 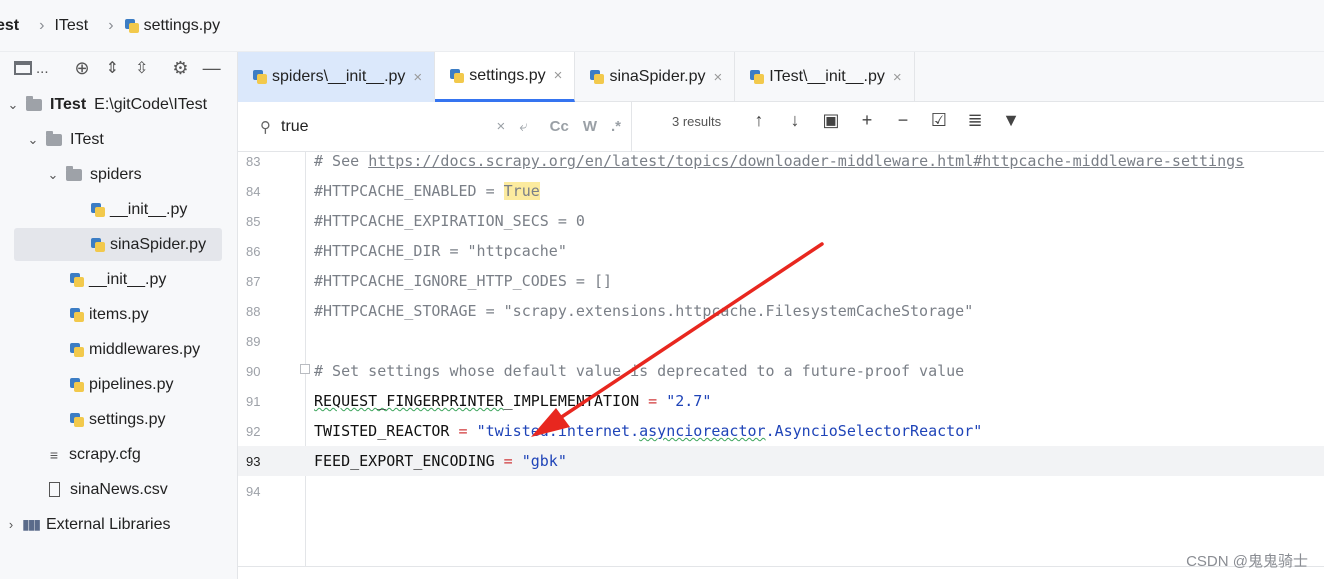 What do you see at coordinates (867, 120) in the screenshot?
I see `add-occurrence-icon: +` at bounding box center [867, 120].